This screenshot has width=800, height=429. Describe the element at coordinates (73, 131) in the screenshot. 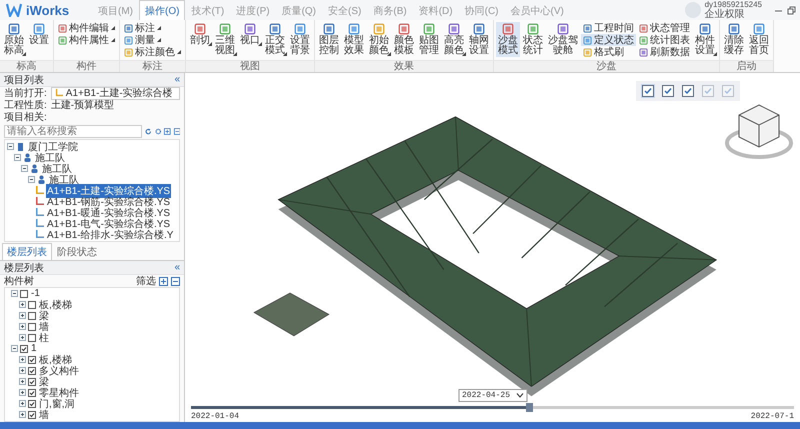

I see `search-field: 请输入名称搜索` at that location.